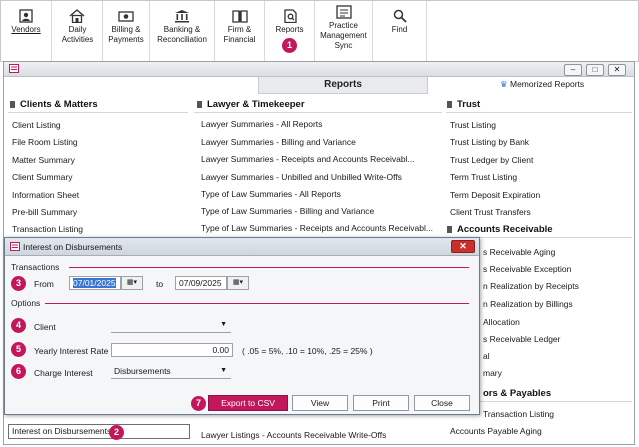  I want to click on report-ar-exception: s Receivable Exception, so click(527, 269).